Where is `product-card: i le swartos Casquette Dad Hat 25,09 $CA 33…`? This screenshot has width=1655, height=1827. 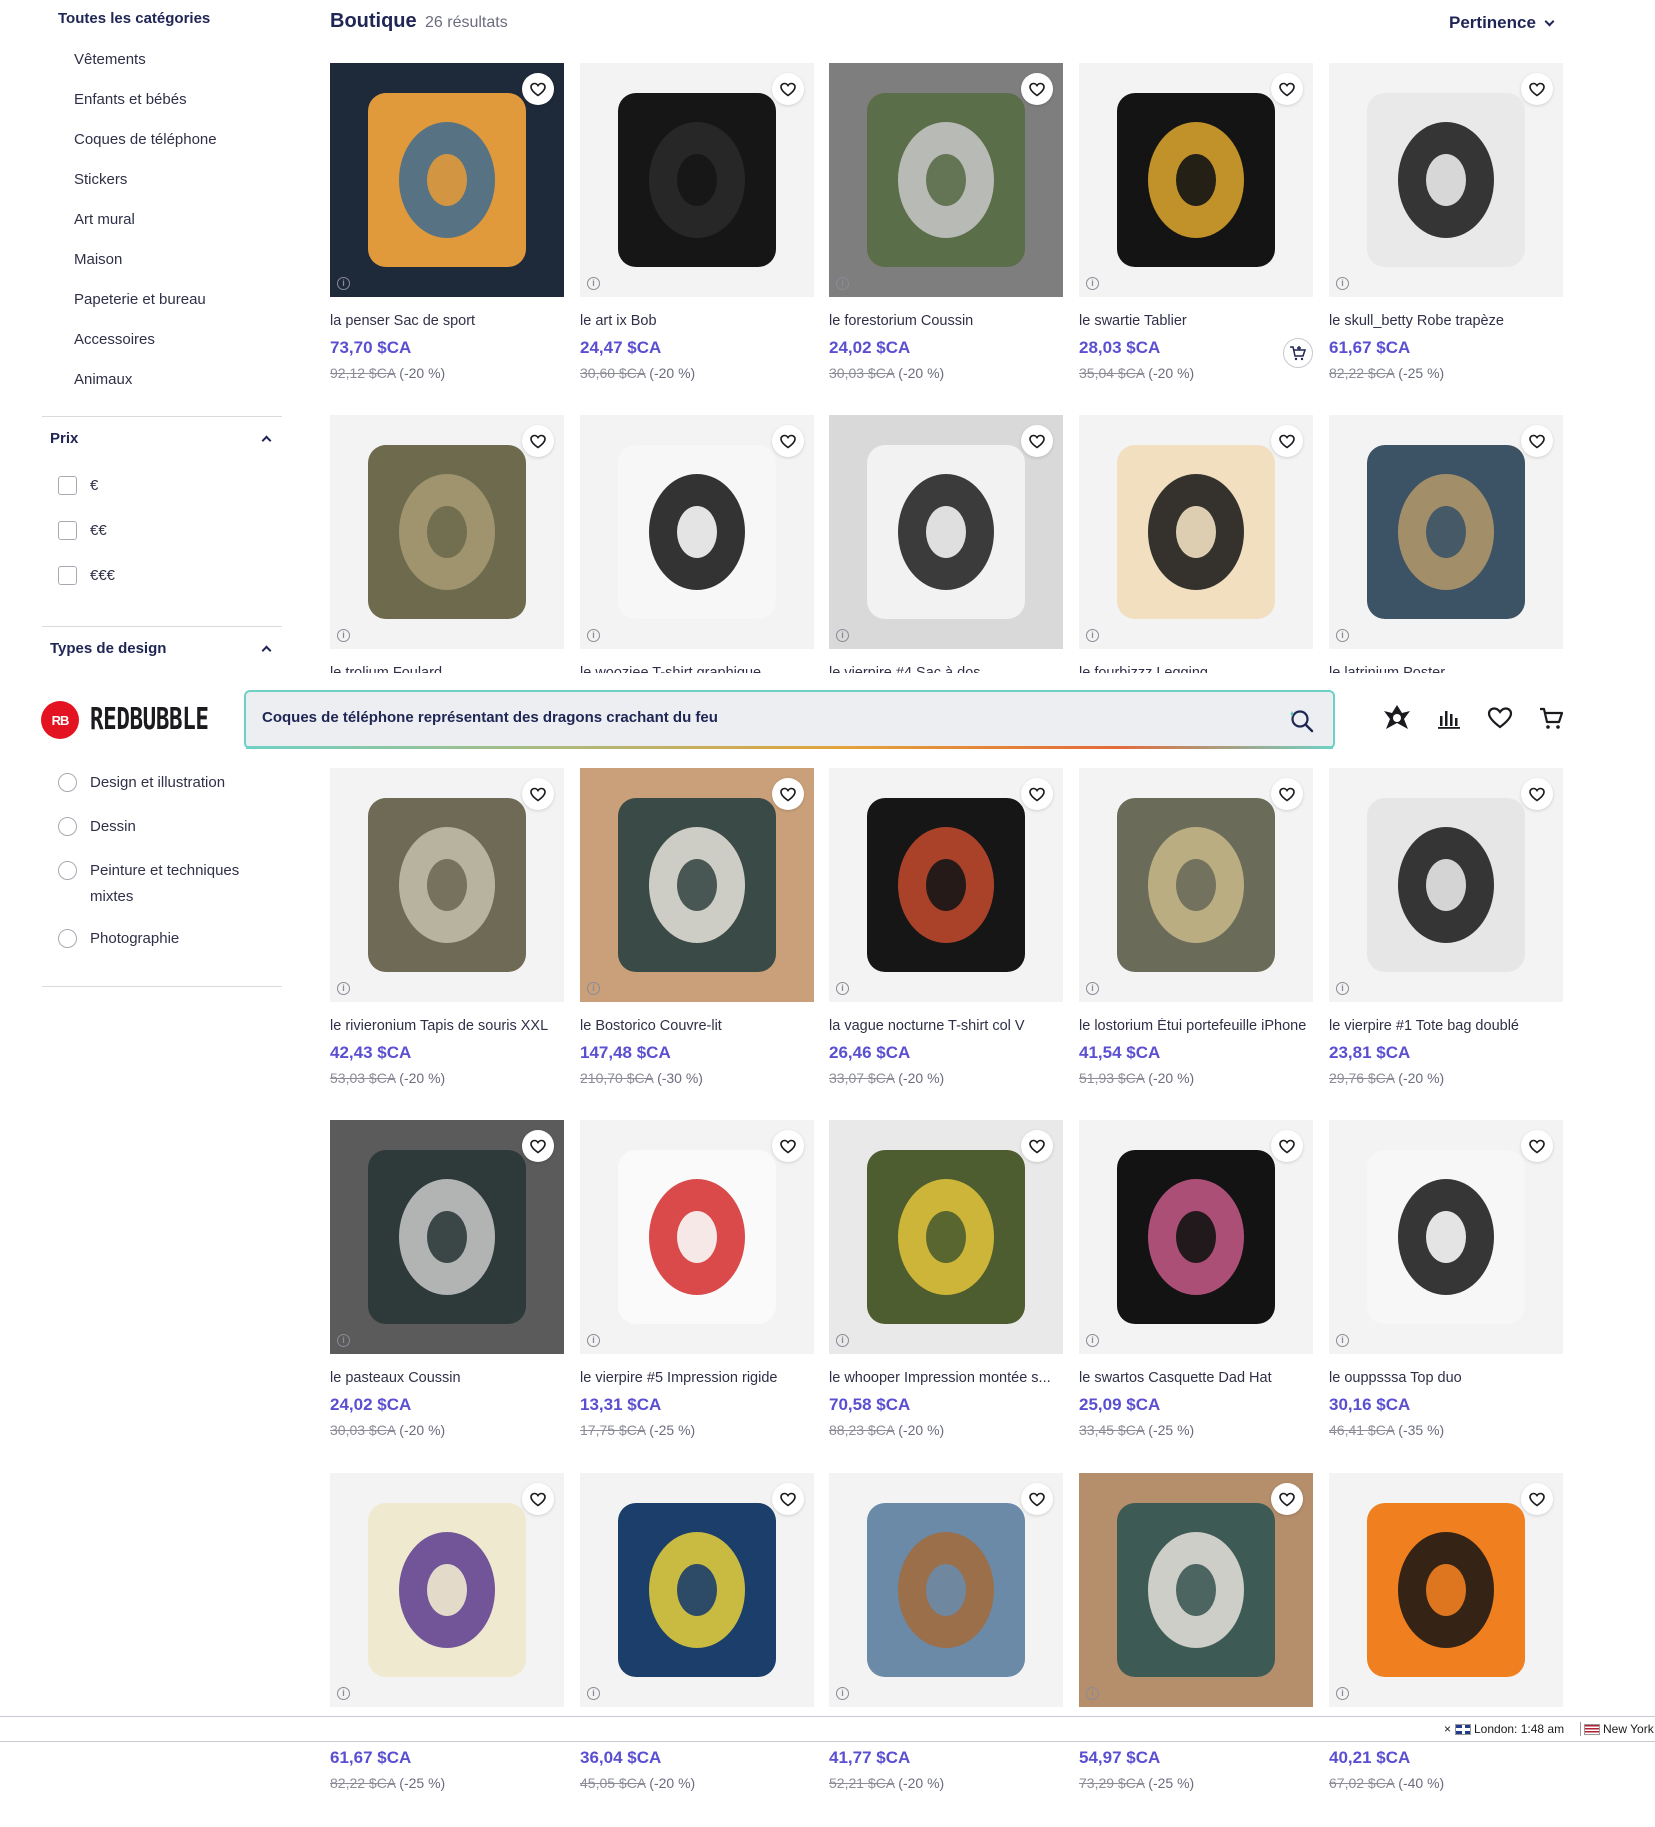 product-card: i le swartos Casquette Dad Hat 25,09 $CA 33… is located at coordinates (1196, 1285).